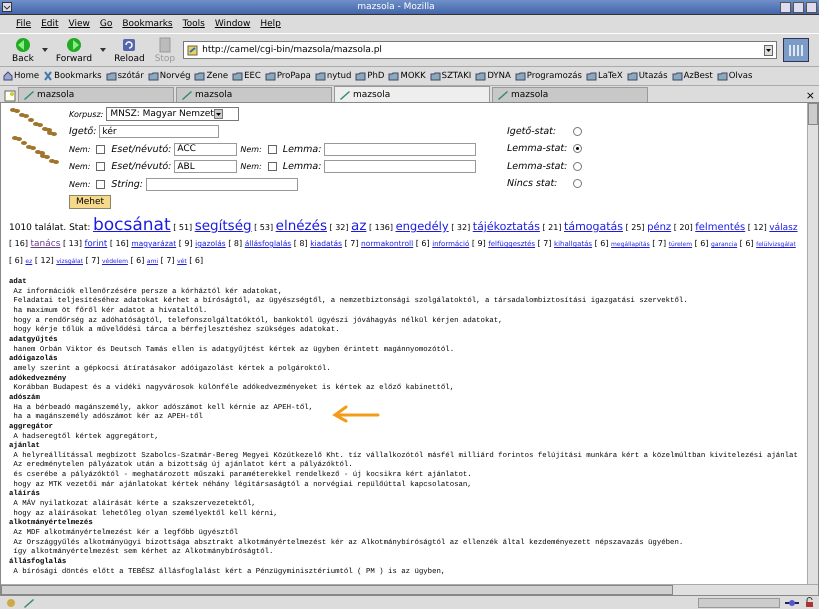 Image resolution: width=819 pixels, height=609 pixels. What do you see at coordinates (783, 228) in the screenshot?
I see `stat-link: válasz` at bounding box center [783, 228].